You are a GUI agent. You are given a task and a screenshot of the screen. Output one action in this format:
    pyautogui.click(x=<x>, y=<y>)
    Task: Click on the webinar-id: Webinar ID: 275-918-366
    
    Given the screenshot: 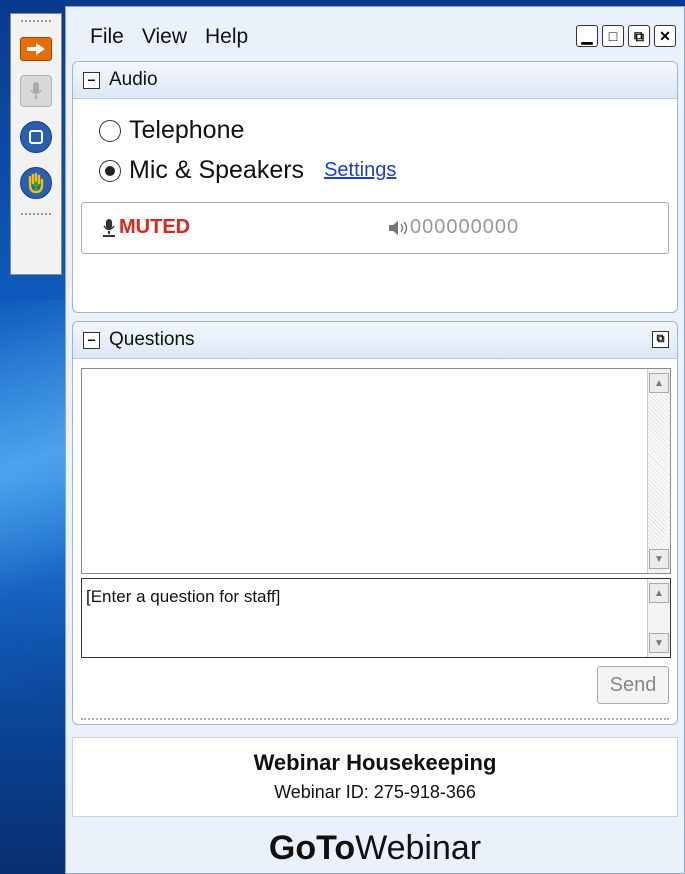 What is the action you would take?
    pyautogui.click(x=375, y=792)
    